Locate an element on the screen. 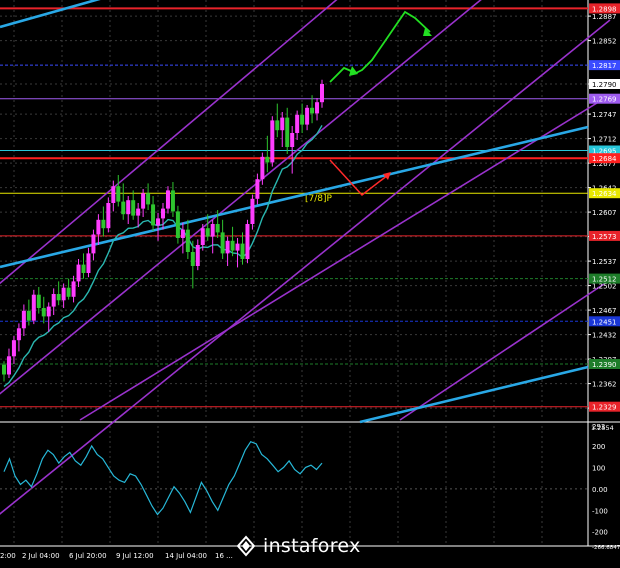 This screenshot has width=620, height=568. level-price-tag-text: 1.2390 is located at coordinates (604, 365).